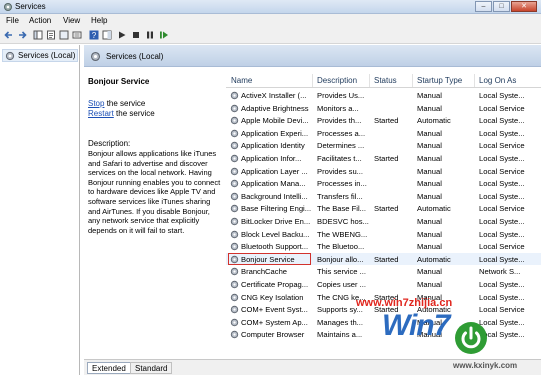  Describe the element at coordinates (40, 210) in the screenshot. I see `console-tree: Services (Local)` at that location.